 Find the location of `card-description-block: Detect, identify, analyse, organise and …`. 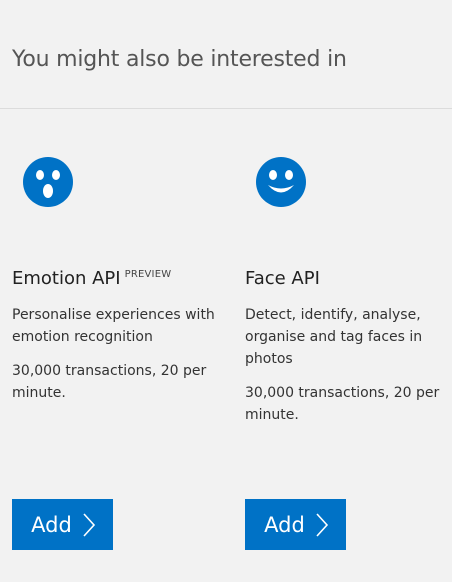

card-description-block: Detect, identify, analyse, organise and … is located at coordinates (348, 371).